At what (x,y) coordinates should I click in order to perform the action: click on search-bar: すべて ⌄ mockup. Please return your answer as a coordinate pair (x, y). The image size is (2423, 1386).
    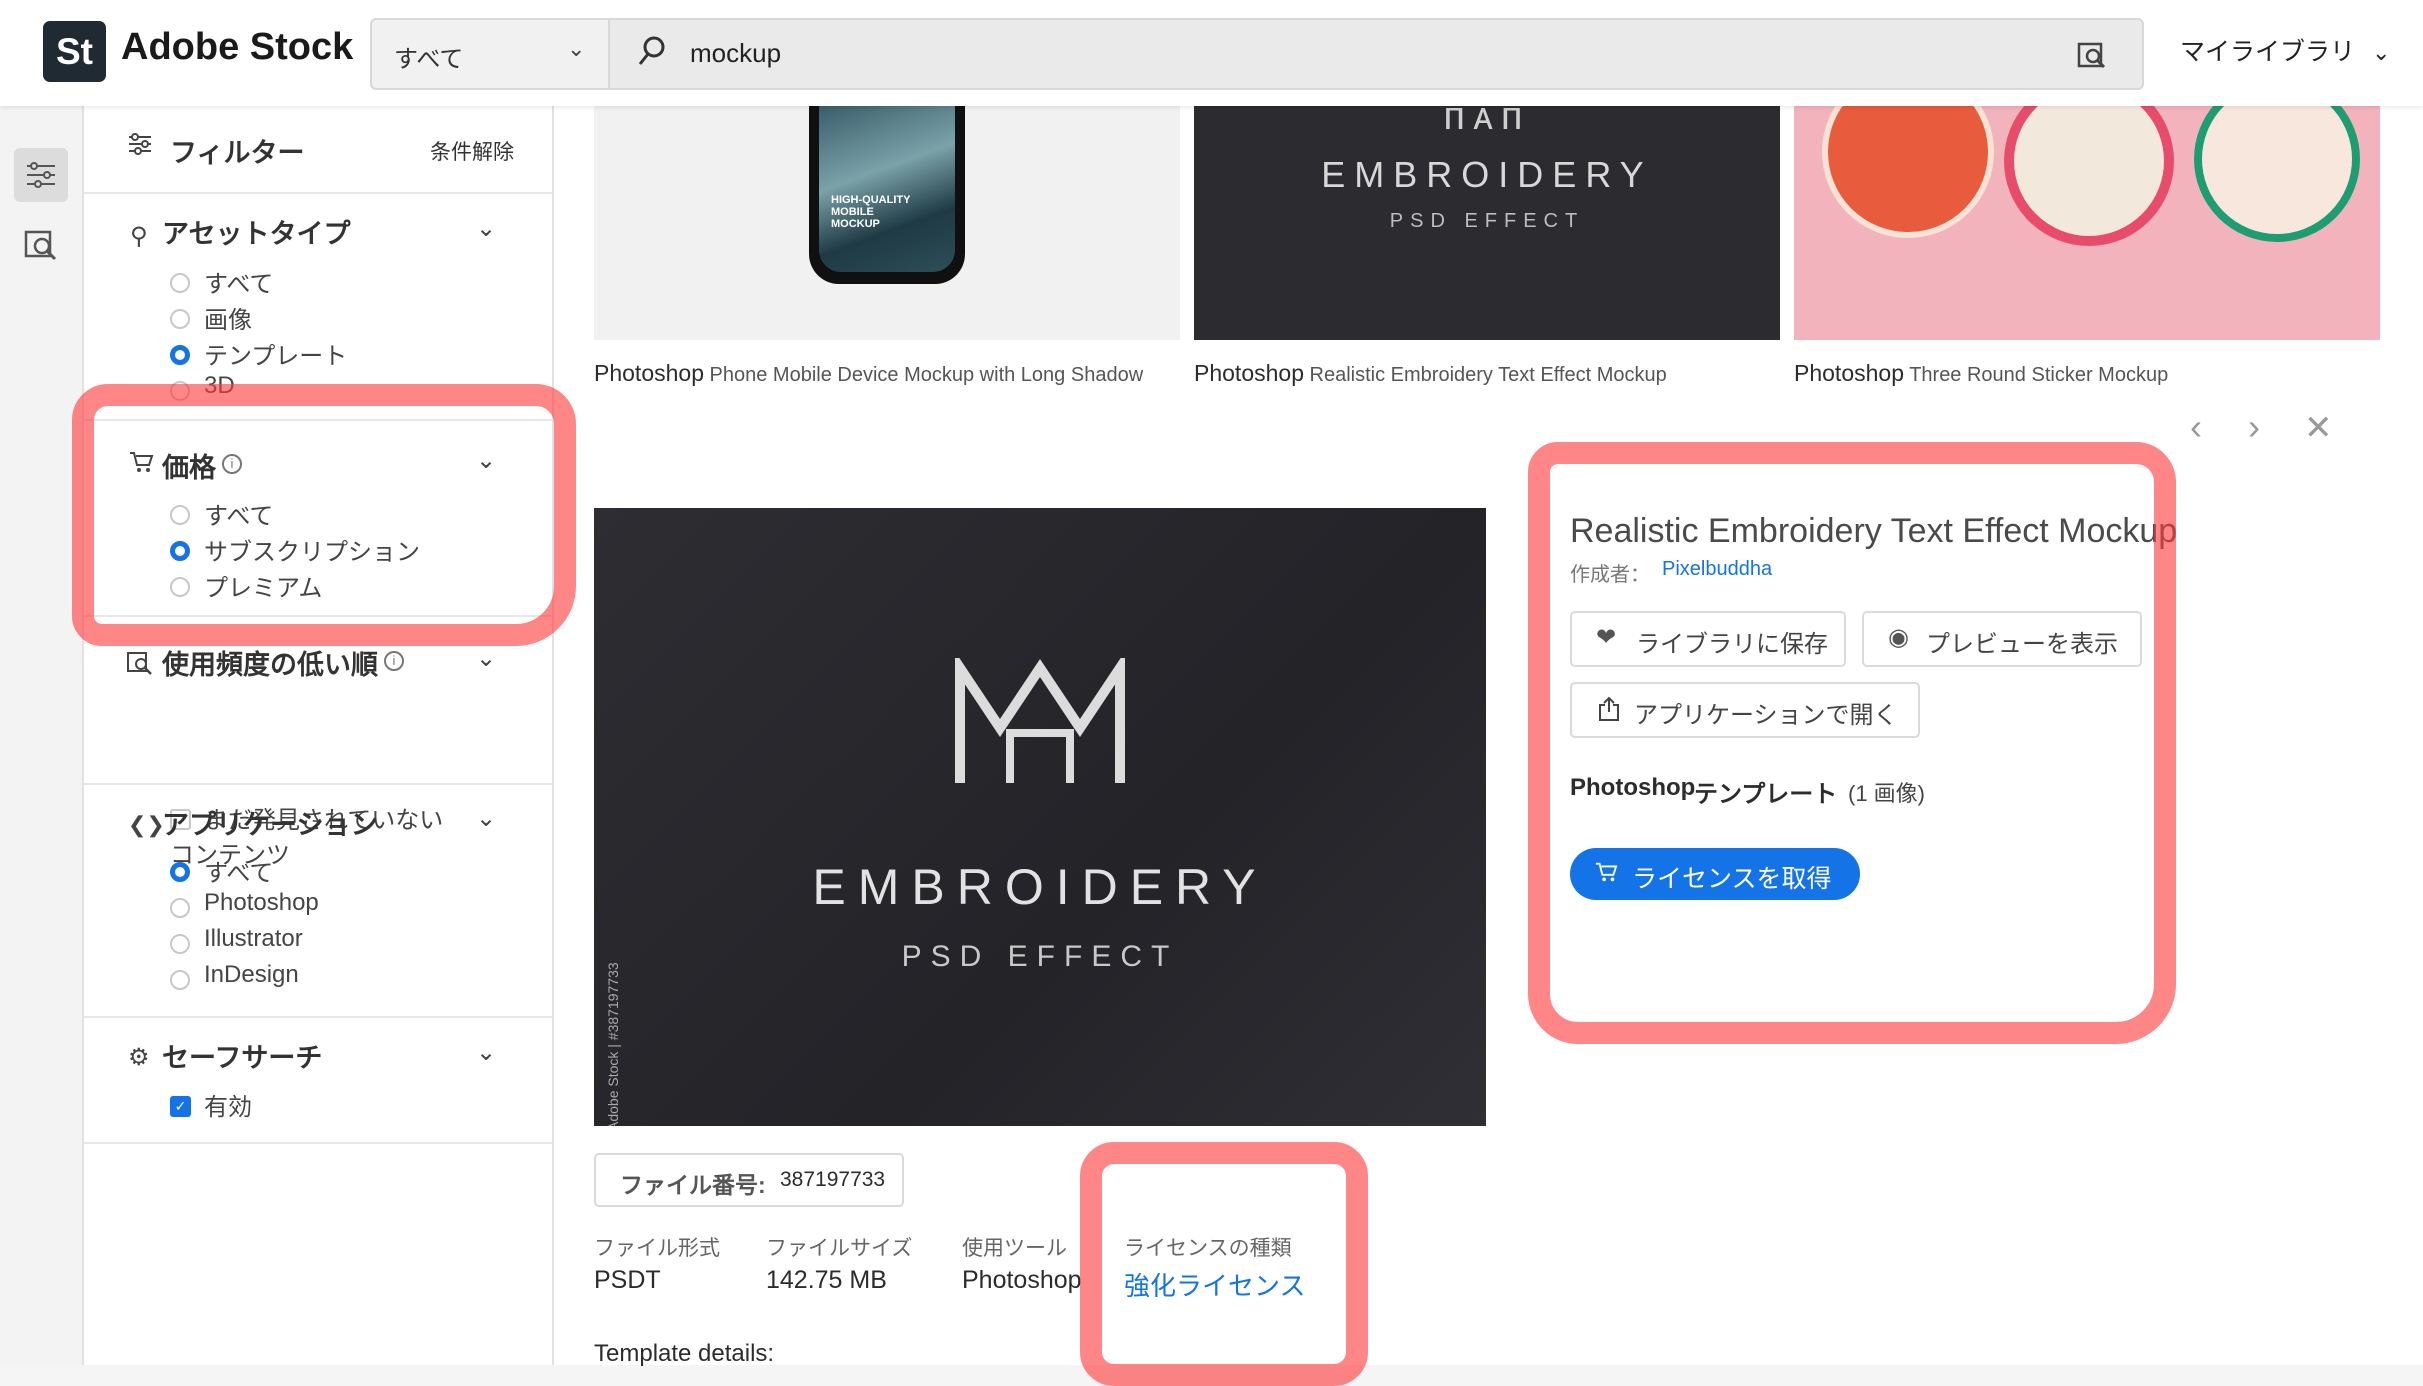
    Looking at the image, I should click on (1257, 54).